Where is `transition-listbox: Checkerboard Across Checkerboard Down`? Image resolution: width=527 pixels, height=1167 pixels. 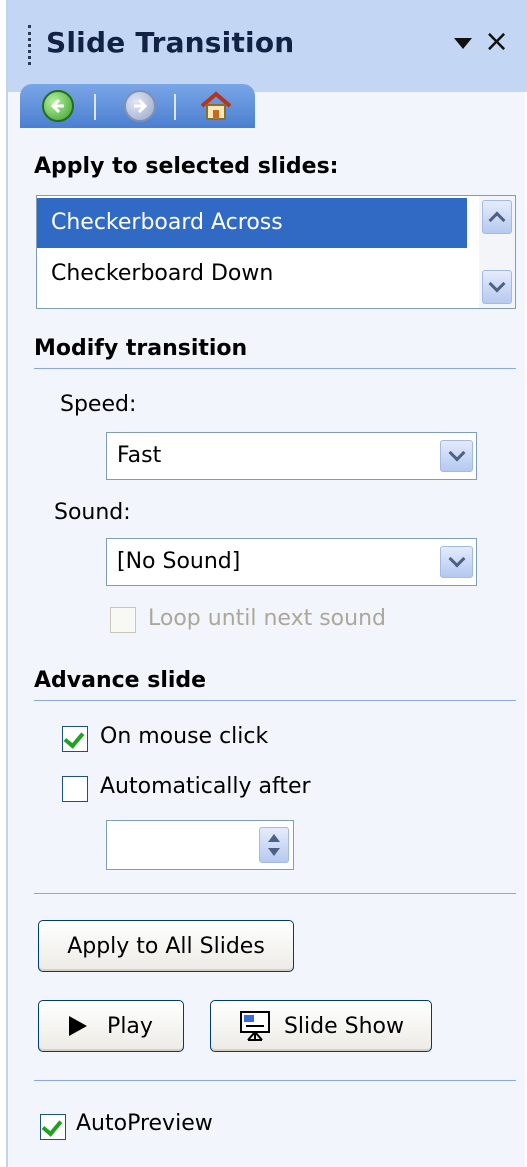
transition-listbox: Checkerboard Across Checkerboard Down is located at coordinates (276, 252).